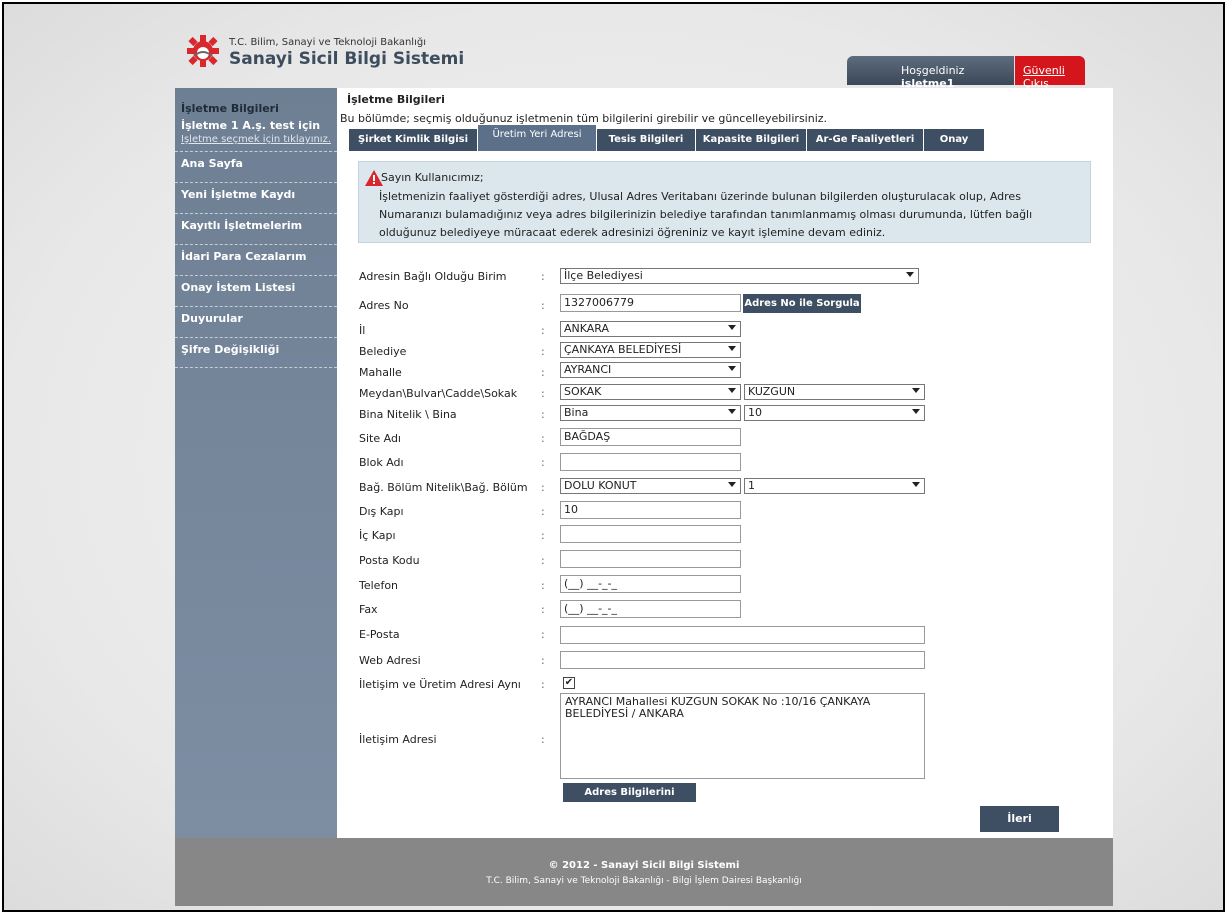 The width and height of the screenshot is (1227, 912). Describe the element at coordinates (588, 369) in the screenshot. I see `mahalle-select-value: AYRANCI` at that location.